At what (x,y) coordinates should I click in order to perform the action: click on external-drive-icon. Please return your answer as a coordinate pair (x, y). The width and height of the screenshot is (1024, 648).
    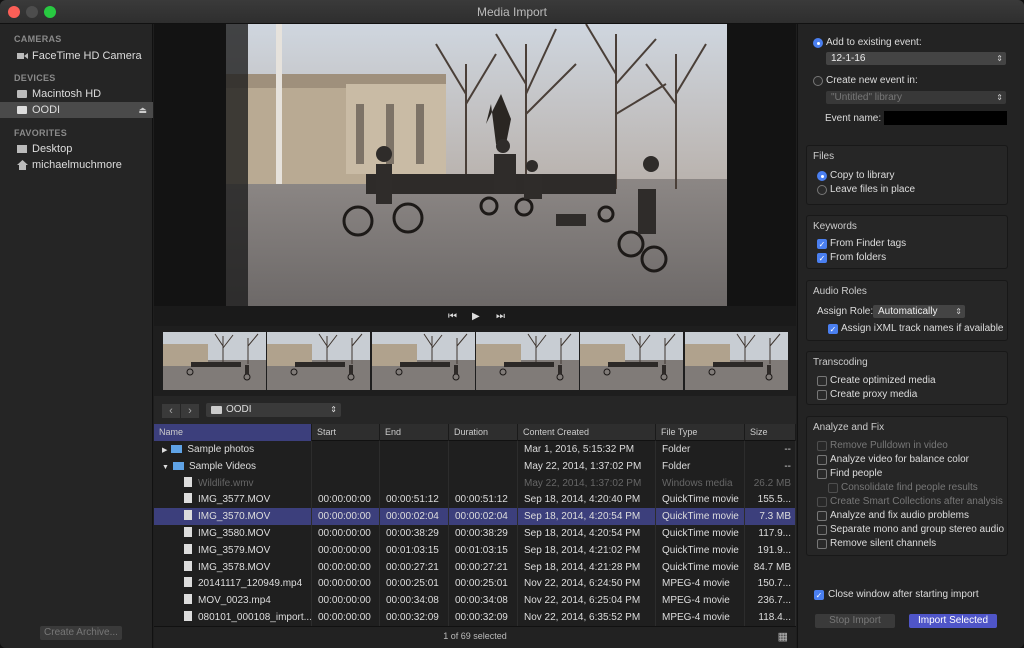
    Looking at the image, I should click on (22, 110).